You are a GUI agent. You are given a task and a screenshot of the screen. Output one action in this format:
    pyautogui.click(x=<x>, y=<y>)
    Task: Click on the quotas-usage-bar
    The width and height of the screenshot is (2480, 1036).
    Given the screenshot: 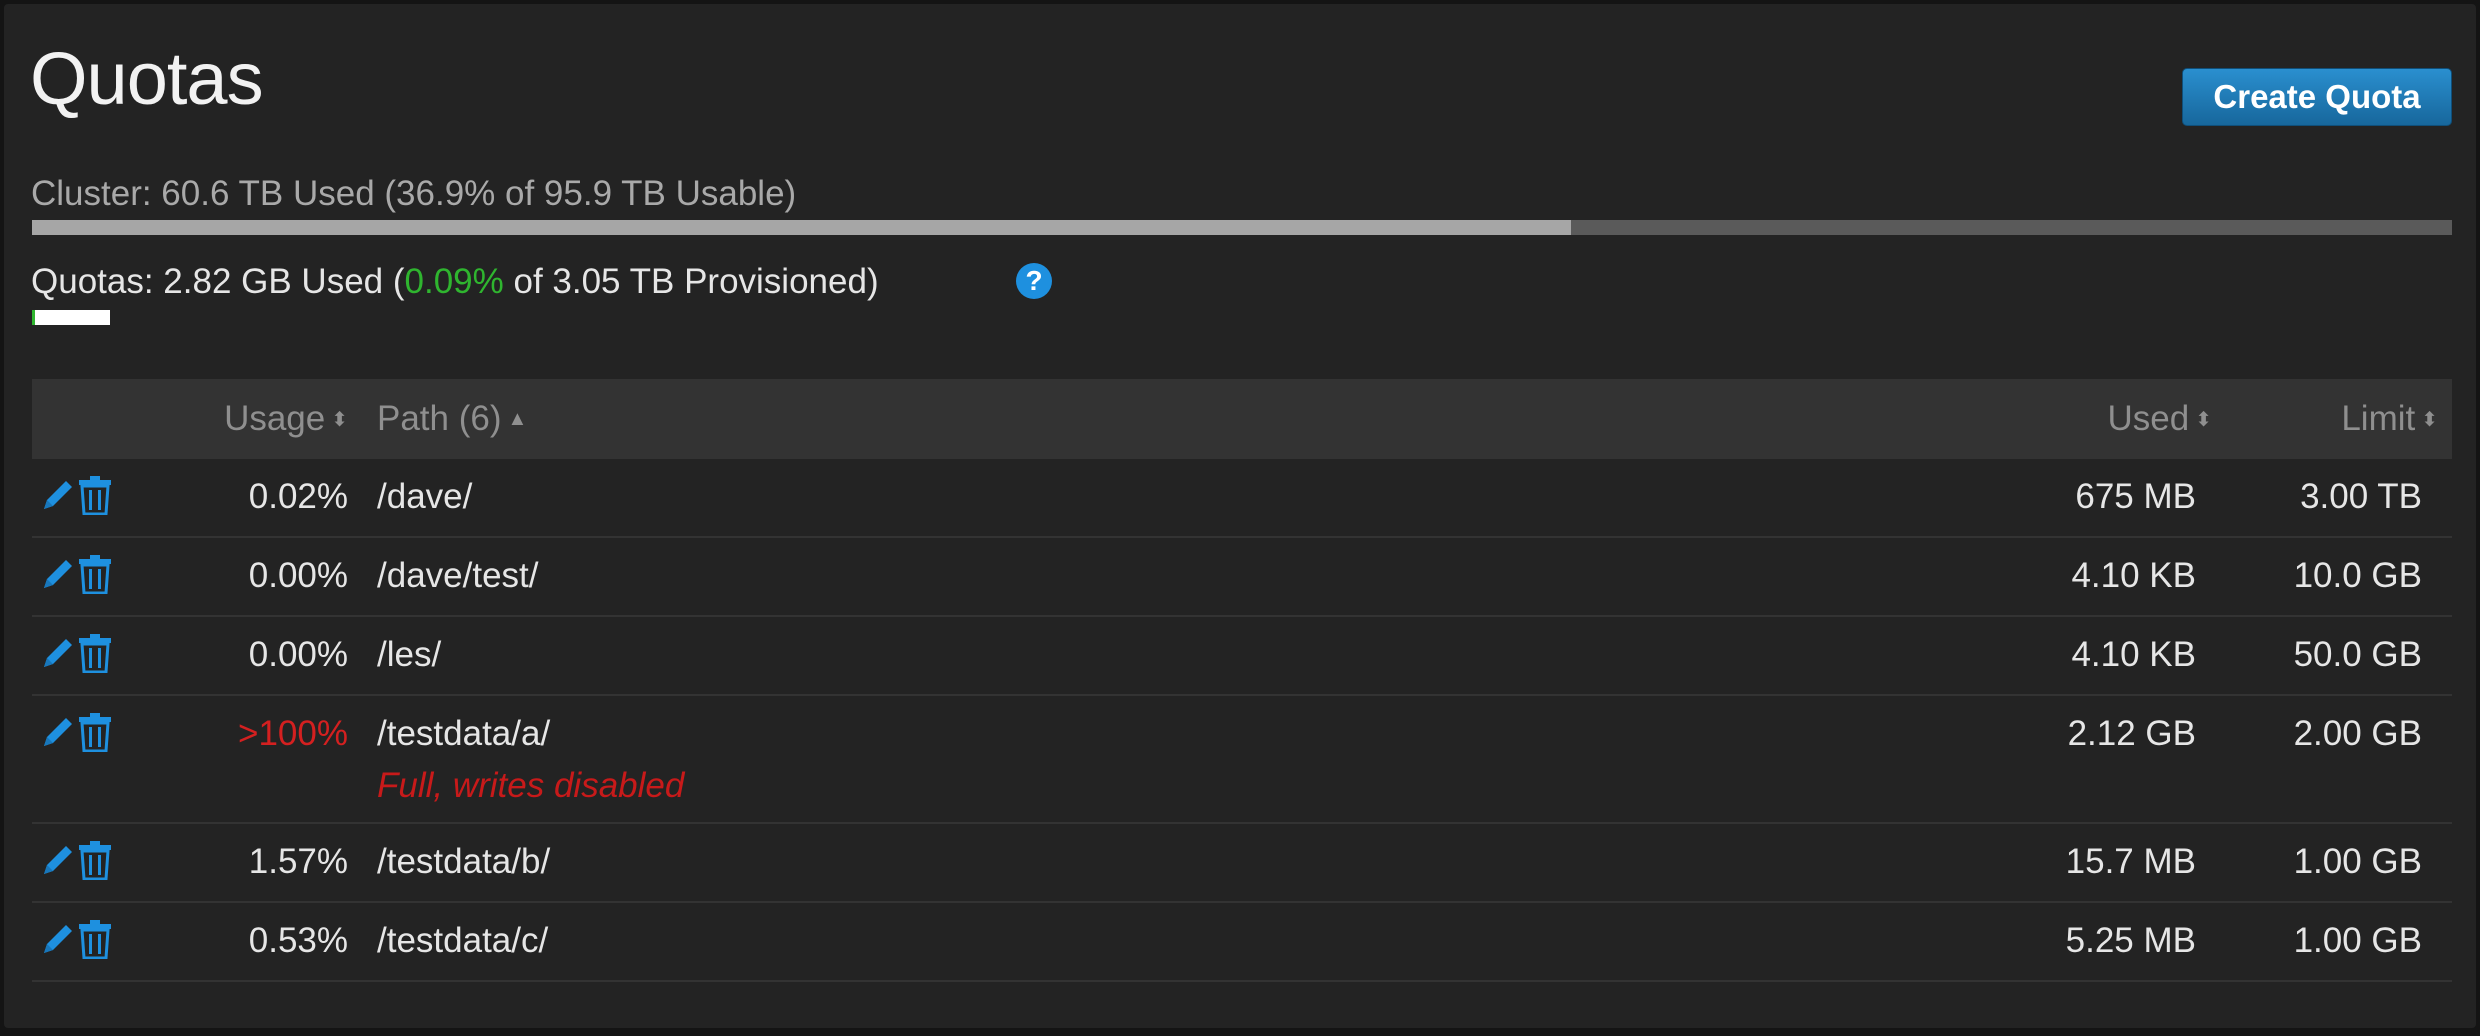 What is the action you would take?
    pyautogui.click(x=71, y=317)
    